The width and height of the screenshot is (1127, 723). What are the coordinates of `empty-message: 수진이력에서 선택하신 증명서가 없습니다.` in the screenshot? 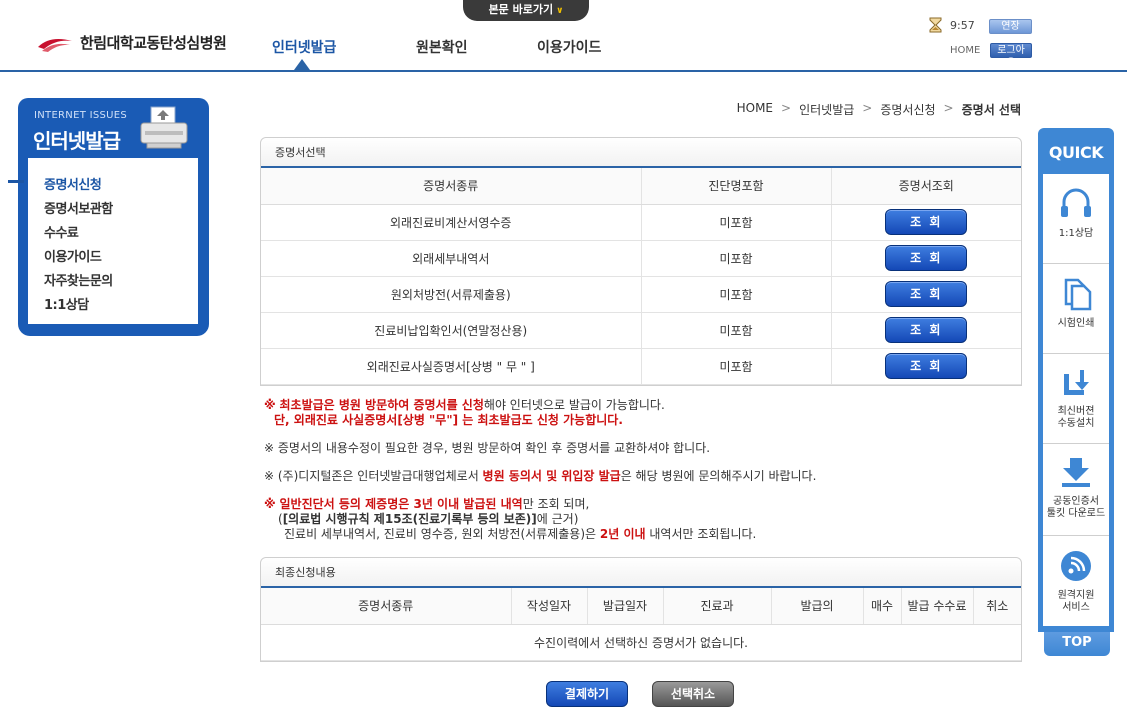 It's located at (641, 642).